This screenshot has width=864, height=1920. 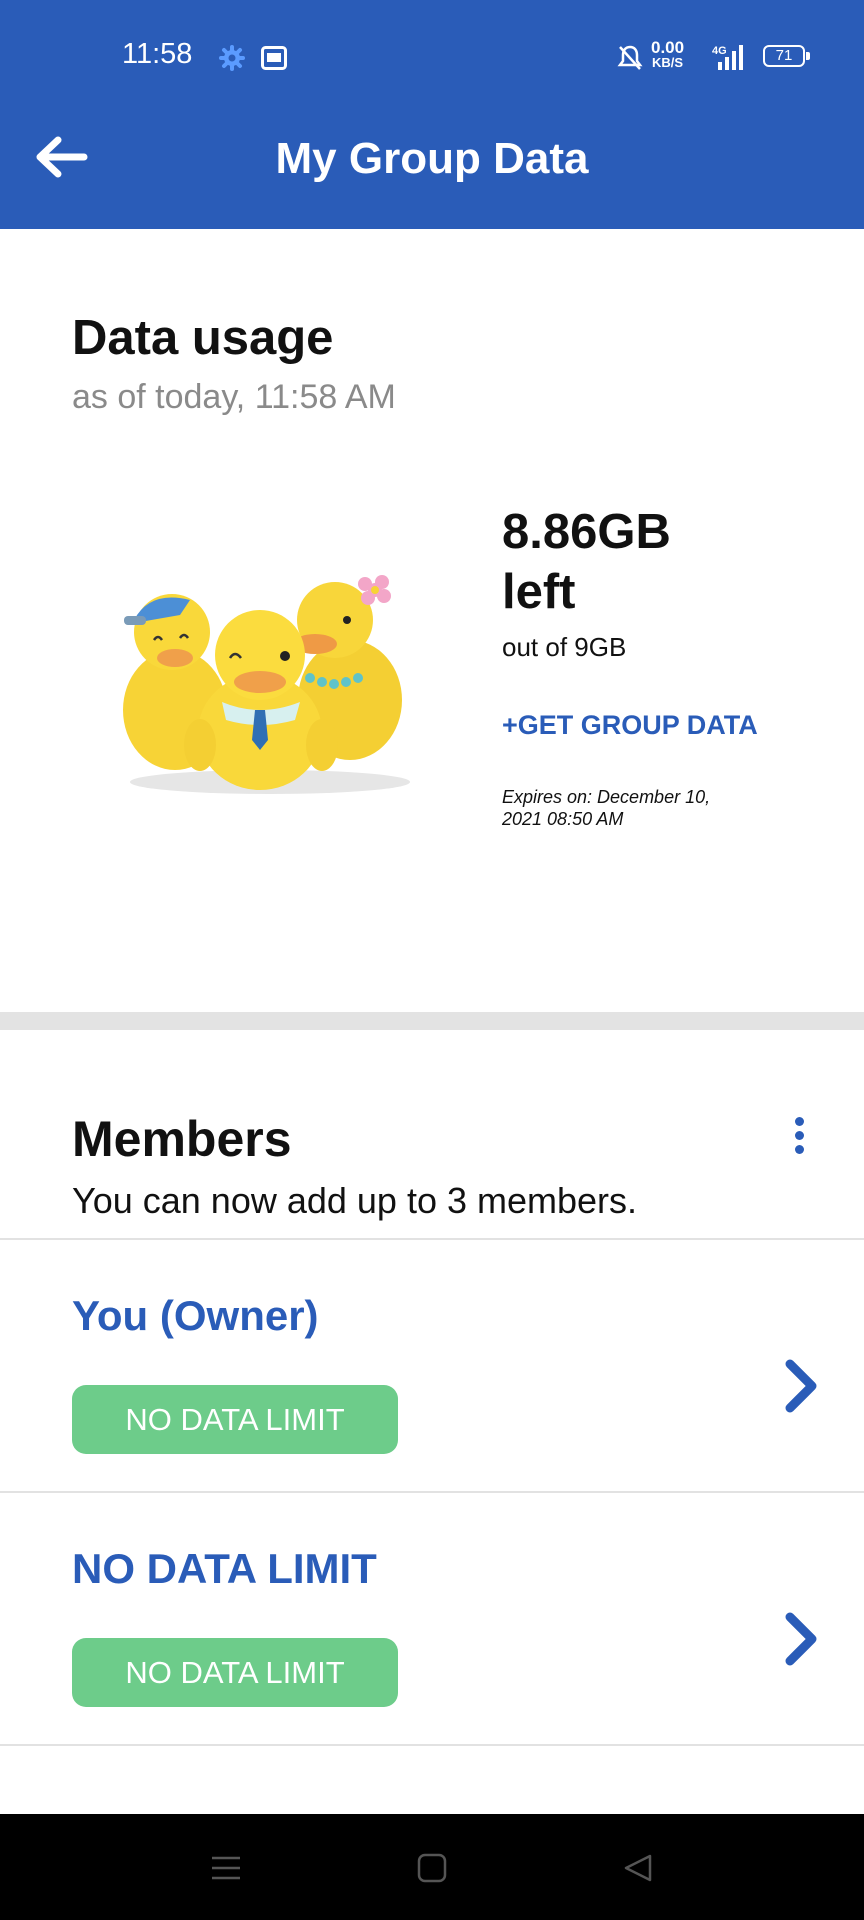 What do you see at coordinates (203, 338) in the screenshot?
I see `usage-title: Data usage` at bounding box center [203, 338].